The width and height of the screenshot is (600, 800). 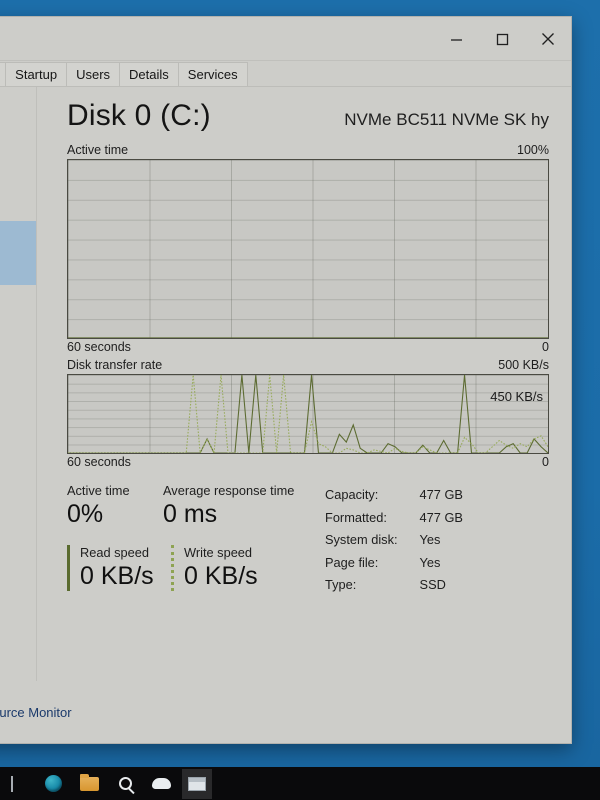 What do you see at coordinates (308, 365) in the screenshot?
I see `transfer-rate-graph-labels: Disk transfer rate 500 KB/s` at bounding box center [308, 365].